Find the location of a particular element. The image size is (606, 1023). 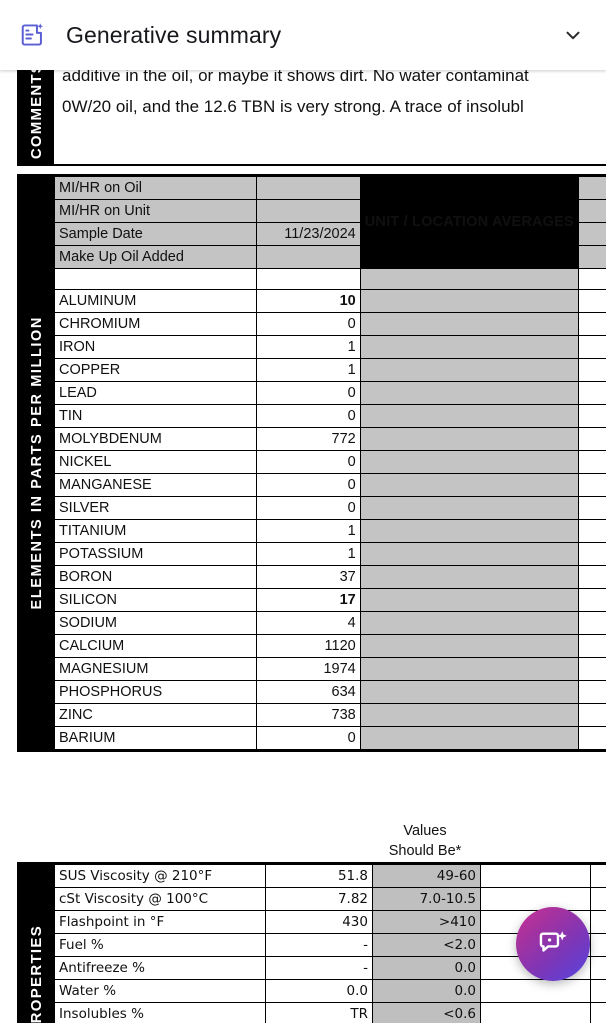

table-row: NICKEL 0 is located at coordinates (330, 462).